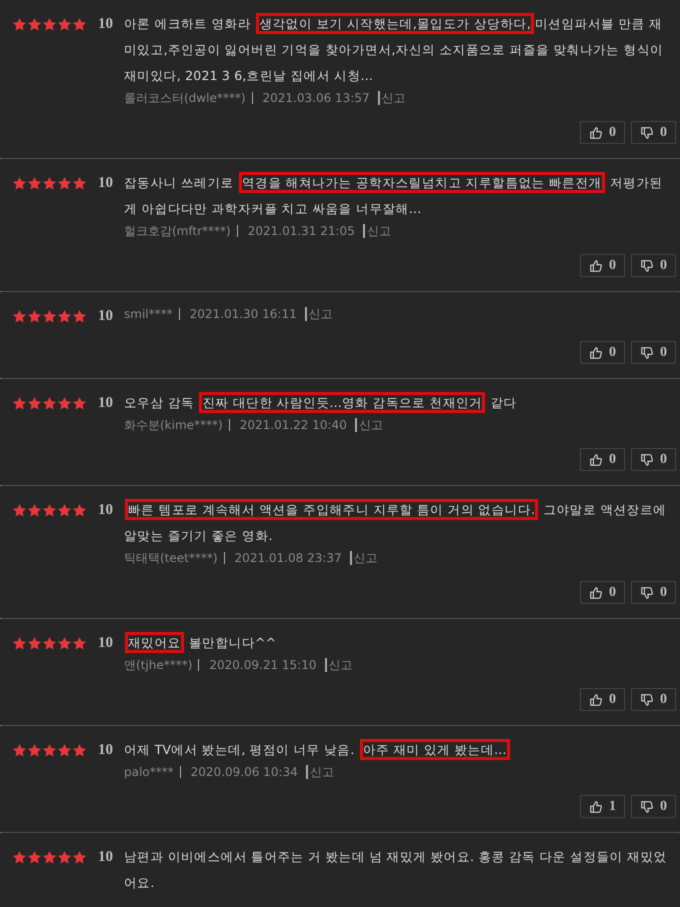 The width and height of the screenshot is (680, 907). I want to click on review-text: 빠른 템포로 계속해서 액션을 주입해주니 지루할 틈이 거의 없습니다. 그야말로 액션장르에 알맞는 즐기기 좋은 영화., so click(400, 523).